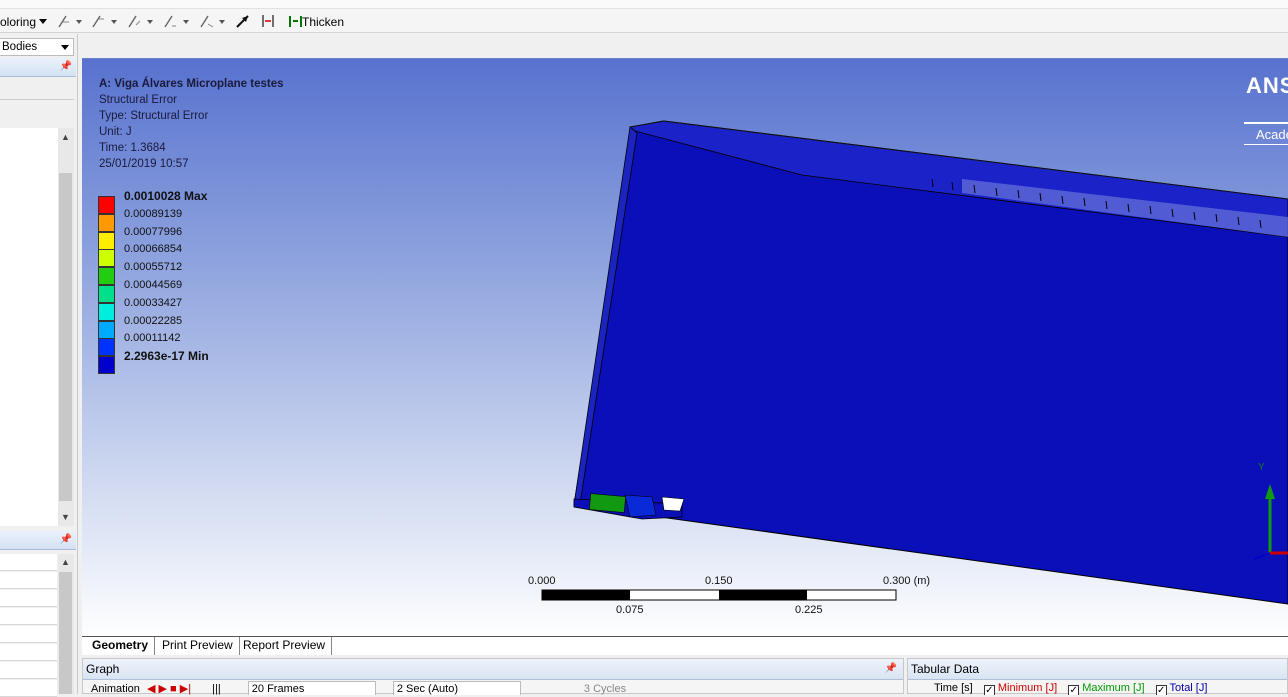 This screenshot has width=1288, height=697. I want to click on graph-panel-header: Graph 📌, so click(493, 669).